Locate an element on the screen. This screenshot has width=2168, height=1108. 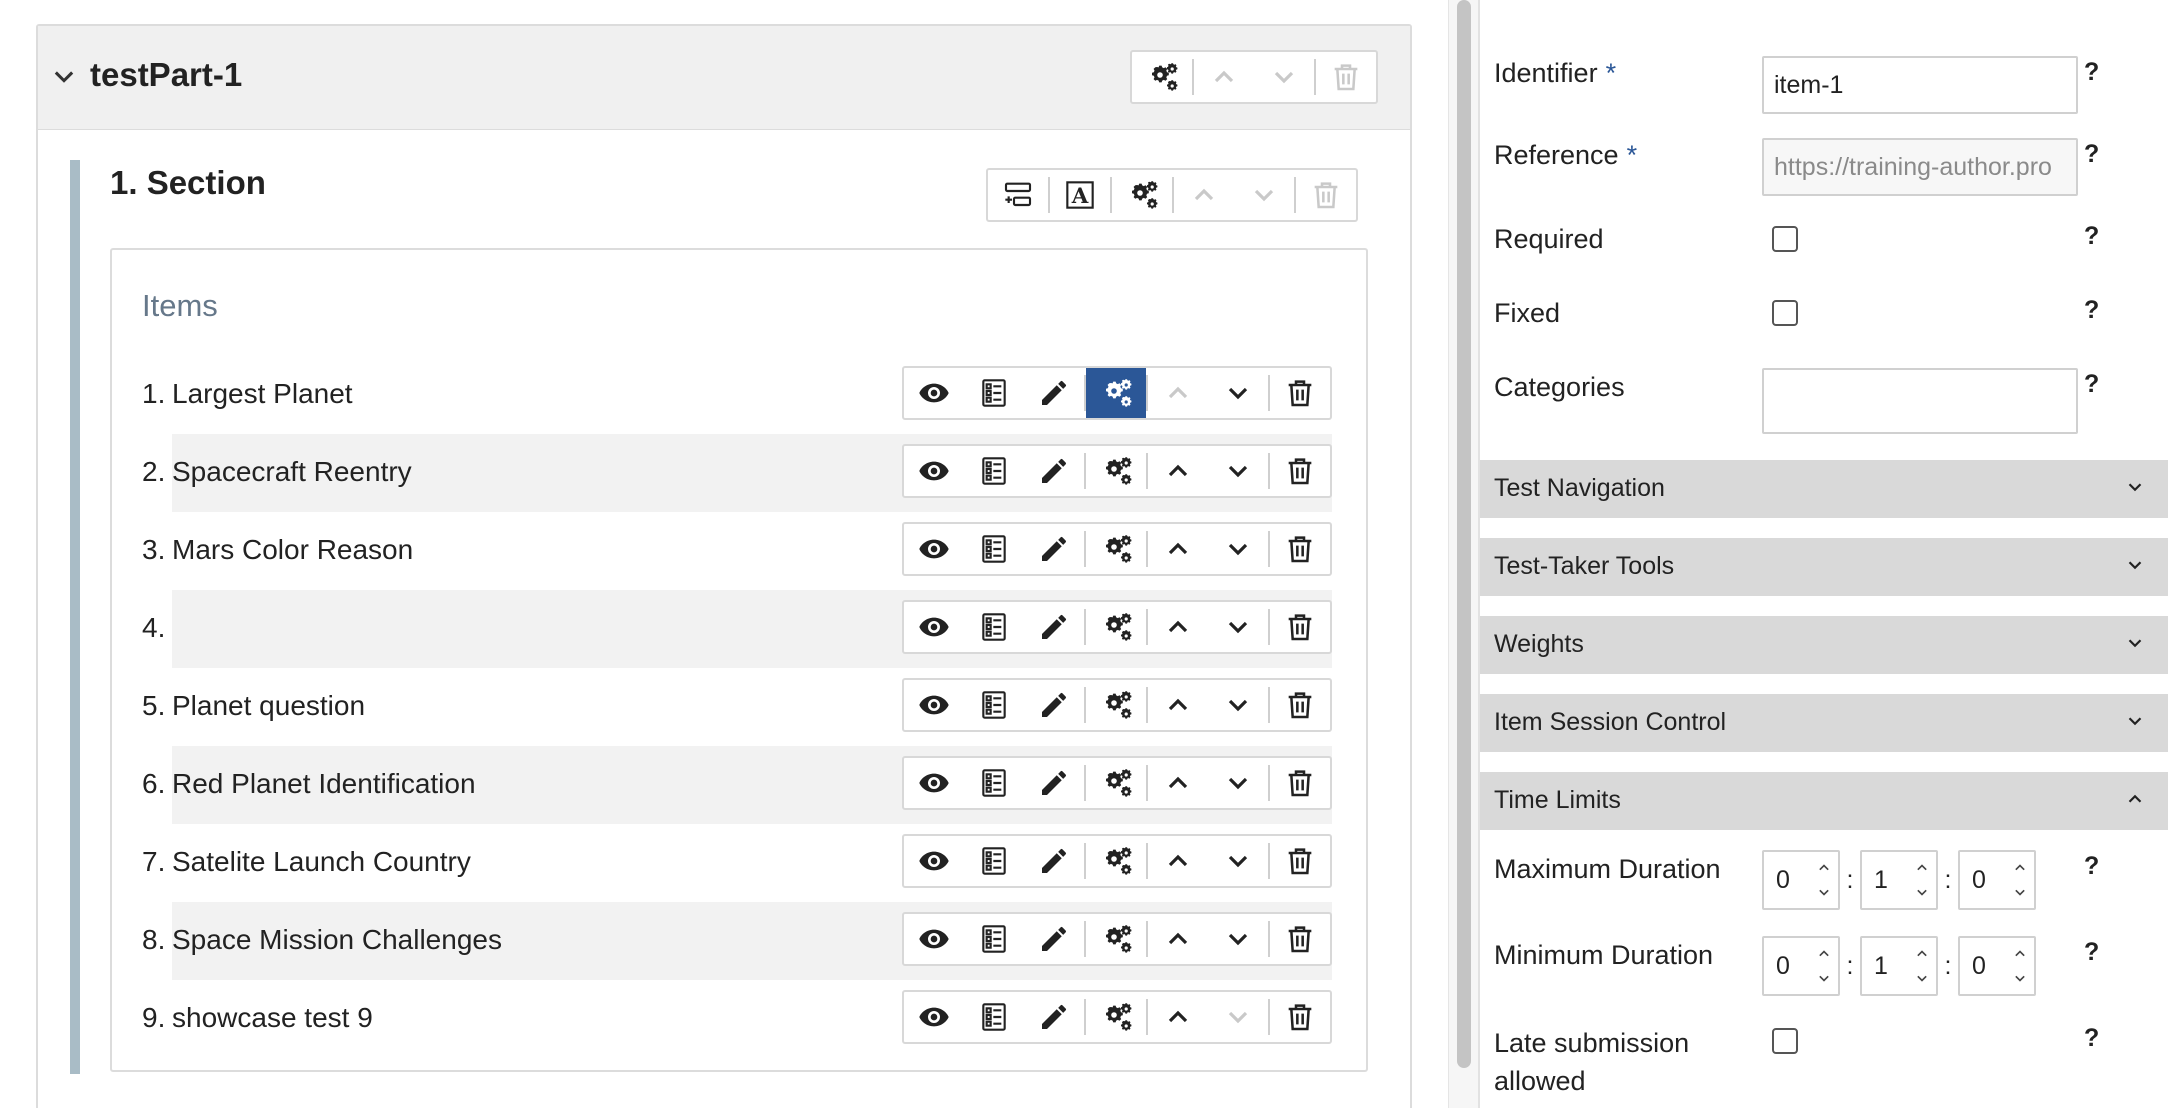
section-move-down-button is located at coordinates (1264, 195).